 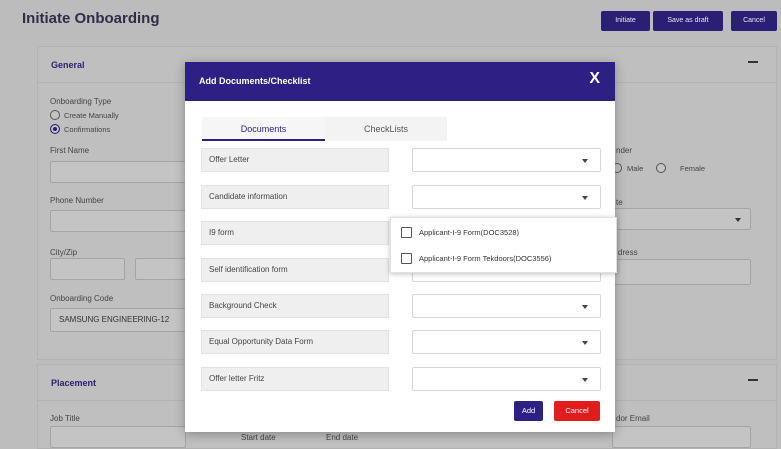 What do you see at coordinates (81, 101) in the screenshot?
I see `onboarding-type-label: Onboarding Type` at bounding box center [81, 101].